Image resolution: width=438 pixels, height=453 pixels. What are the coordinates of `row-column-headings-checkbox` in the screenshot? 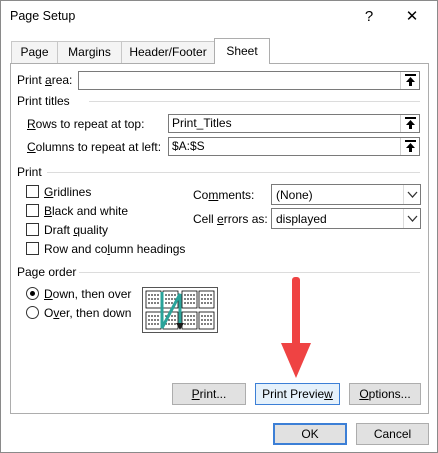 It's located at (32, 248).